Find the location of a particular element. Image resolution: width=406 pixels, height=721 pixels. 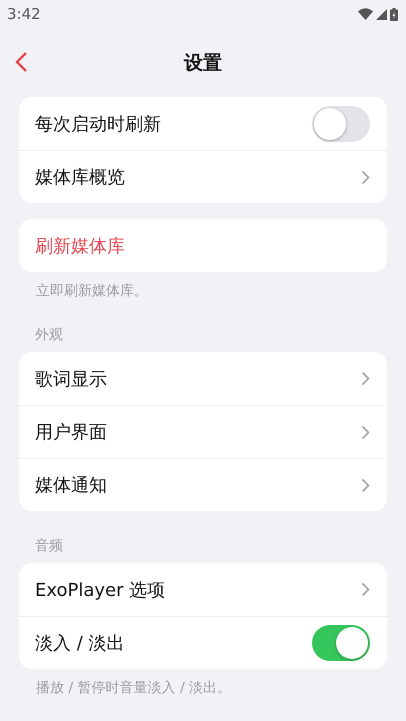

back-button is located at coordinates (22, 62).